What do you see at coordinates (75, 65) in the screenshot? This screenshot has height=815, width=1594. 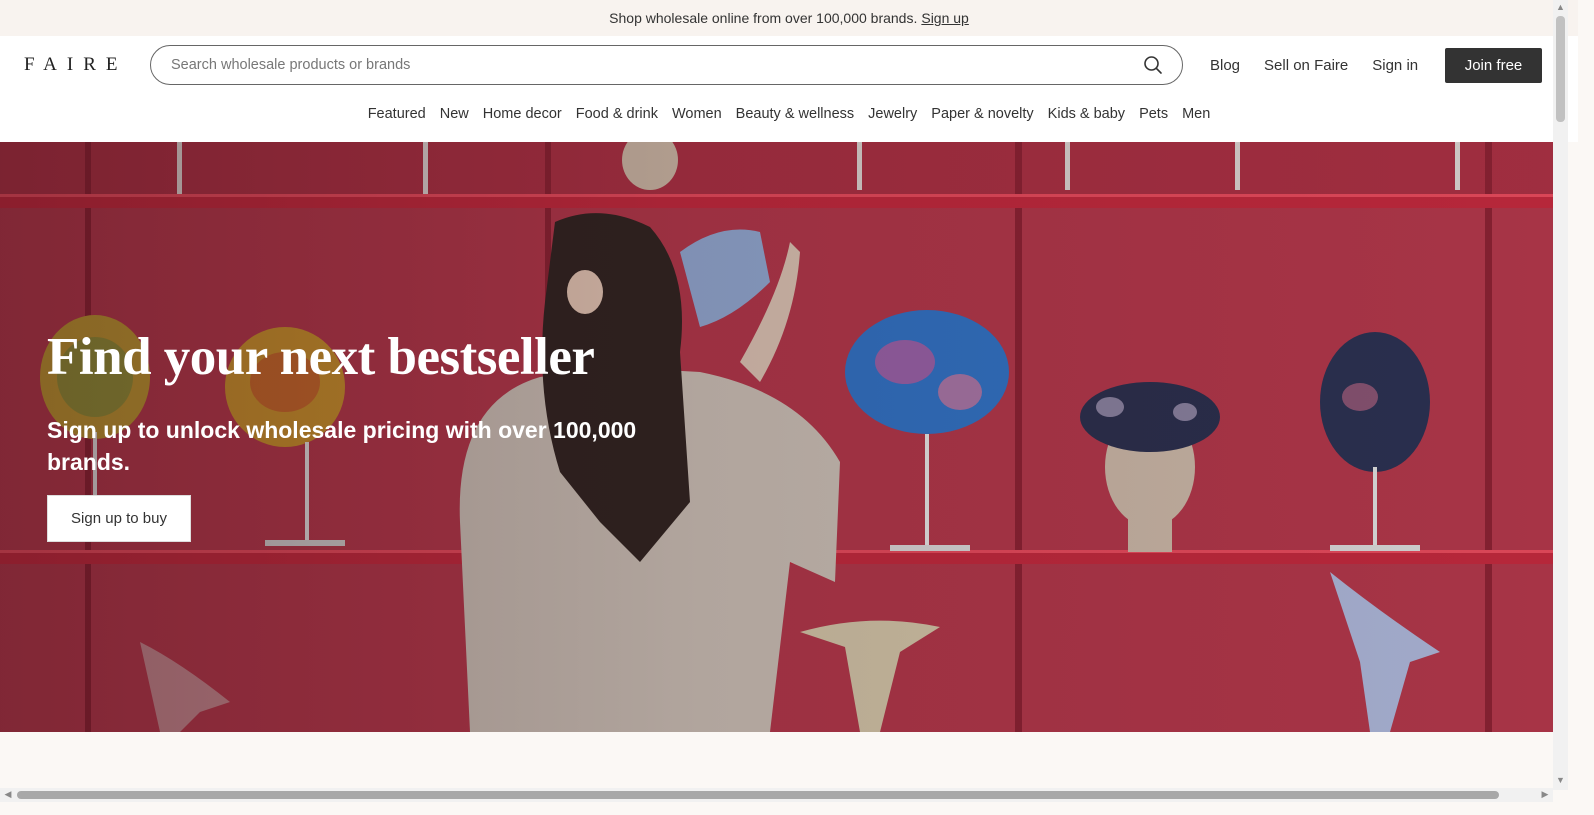 I see `faire-logo: FAIRE` at bounding box center [75, 65].